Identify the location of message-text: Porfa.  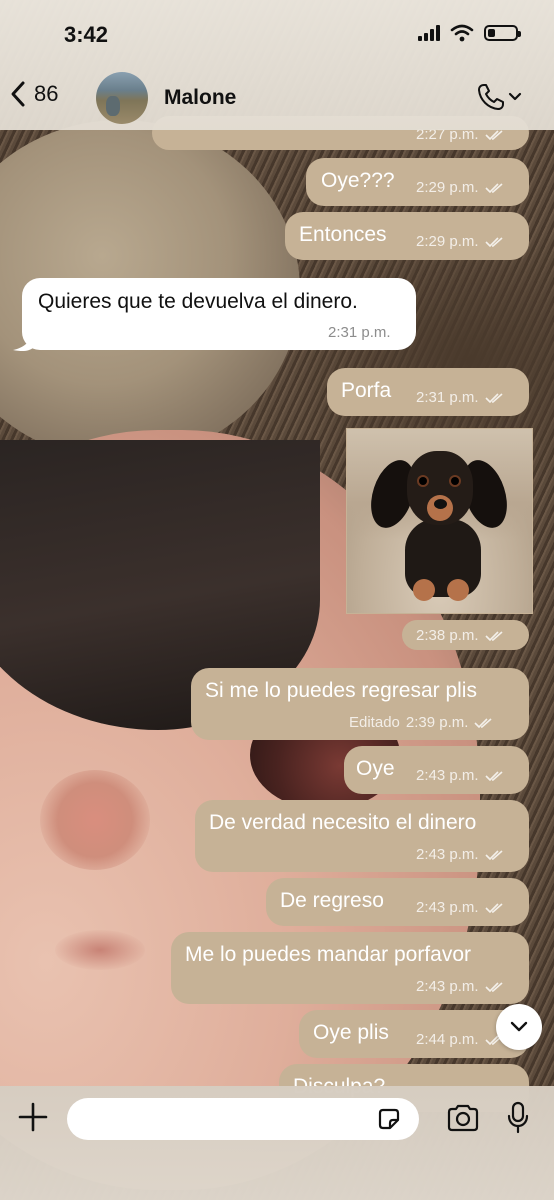
(366, 390).